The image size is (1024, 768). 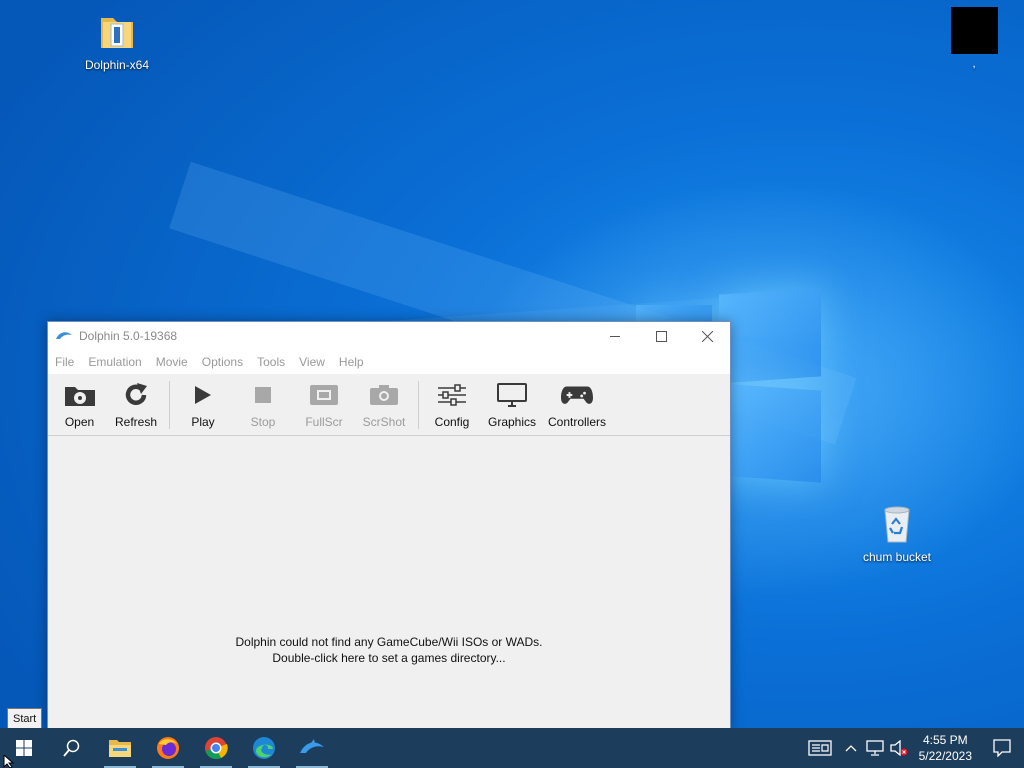 I want to click on taskbar-edge, so click(x=264, y=748).